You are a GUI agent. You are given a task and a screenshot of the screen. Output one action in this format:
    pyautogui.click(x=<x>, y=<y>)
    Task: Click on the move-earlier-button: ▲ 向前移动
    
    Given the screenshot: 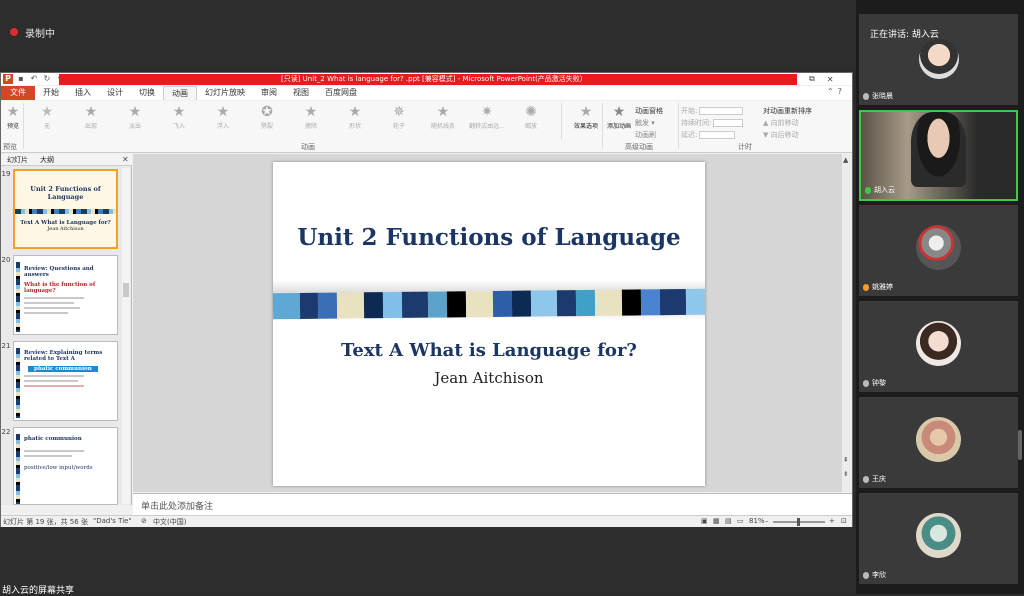 What is the action you would take?
    pyautogui.click(x=787, y=123)
    